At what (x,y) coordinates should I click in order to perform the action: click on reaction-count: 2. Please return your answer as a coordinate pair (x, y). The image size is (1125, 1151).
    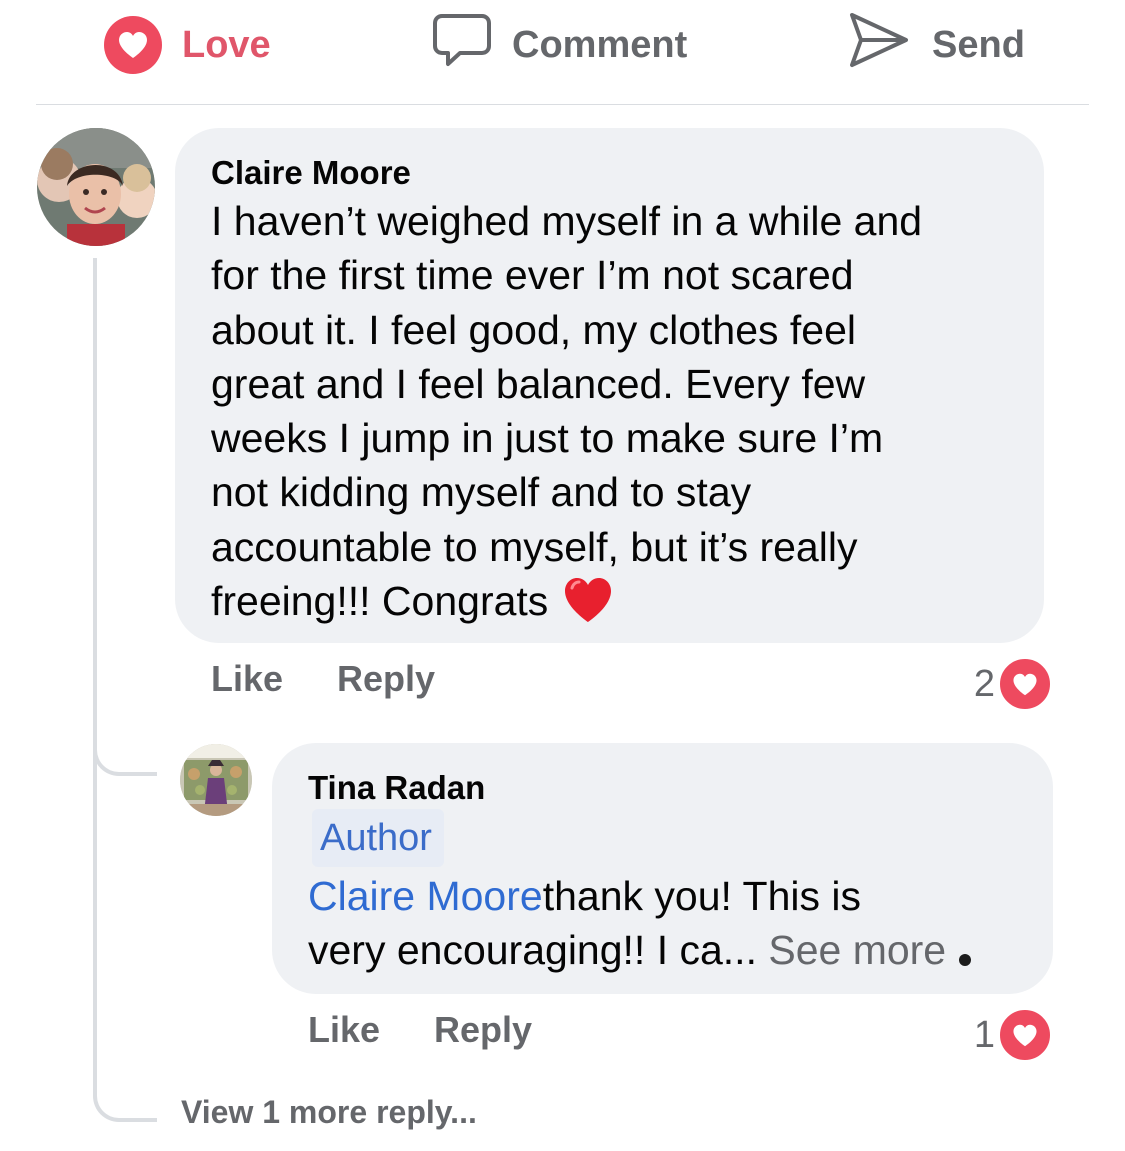
    Looking at the image, I should click on (984, 683).